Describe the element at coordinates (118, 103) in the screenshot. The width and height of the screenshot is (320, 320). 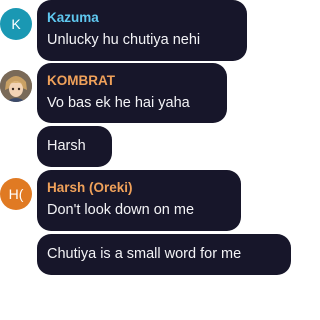
I see `message-text: Vo bas ek he hai yaha` at that location.